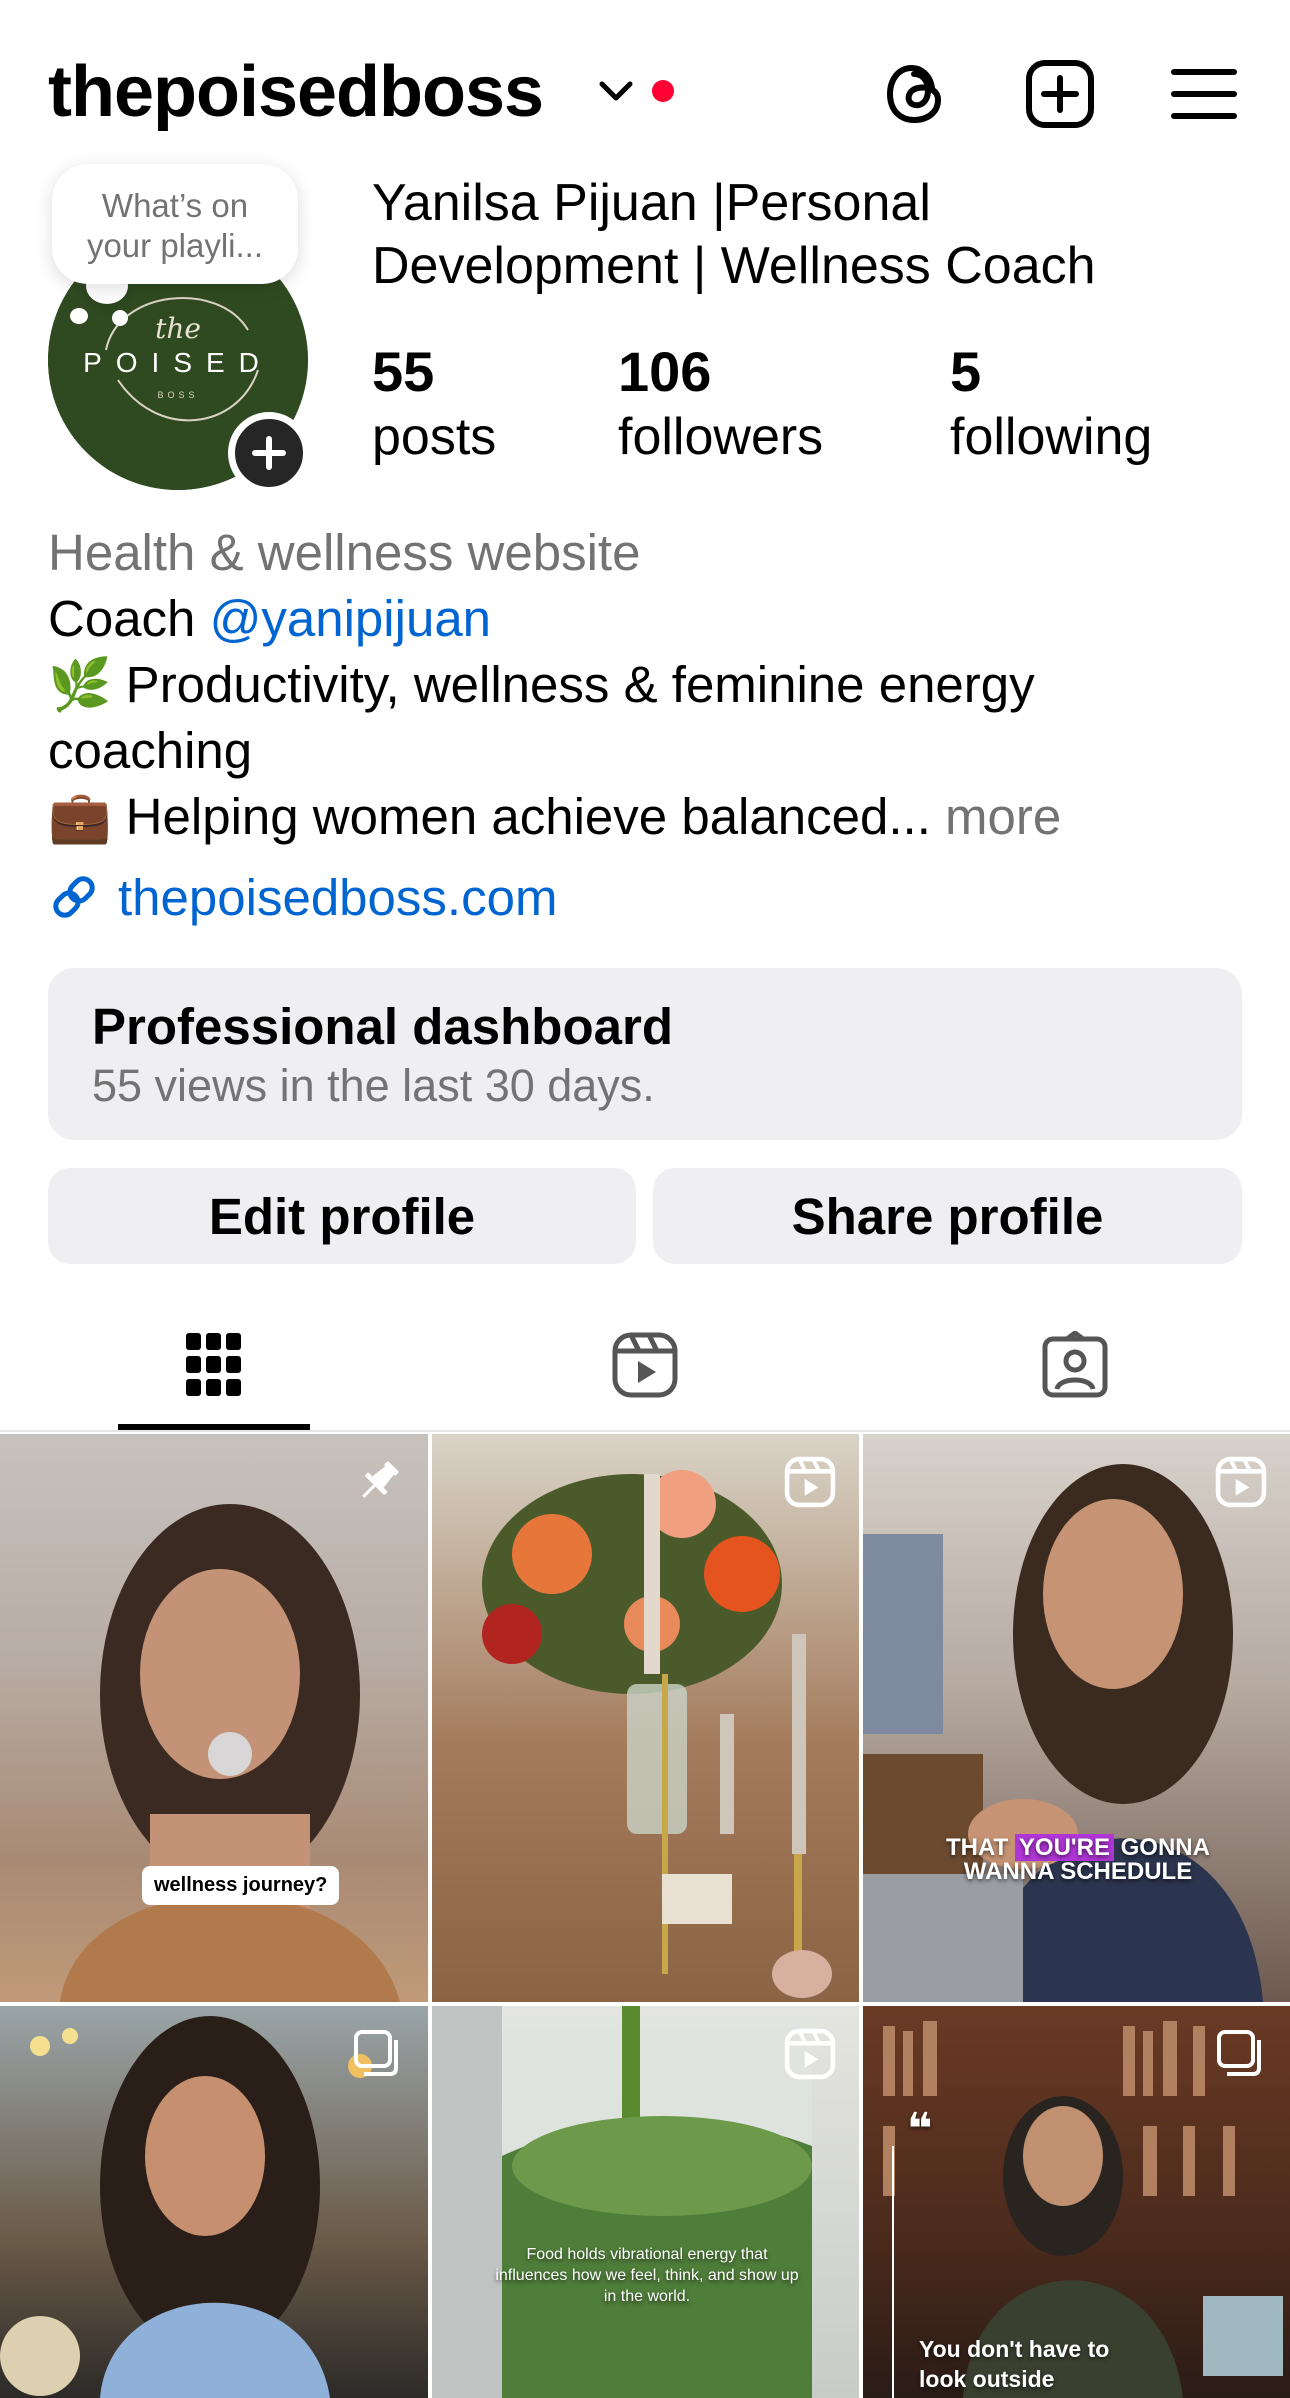  I want to click on link-icon, so click(74, 897).